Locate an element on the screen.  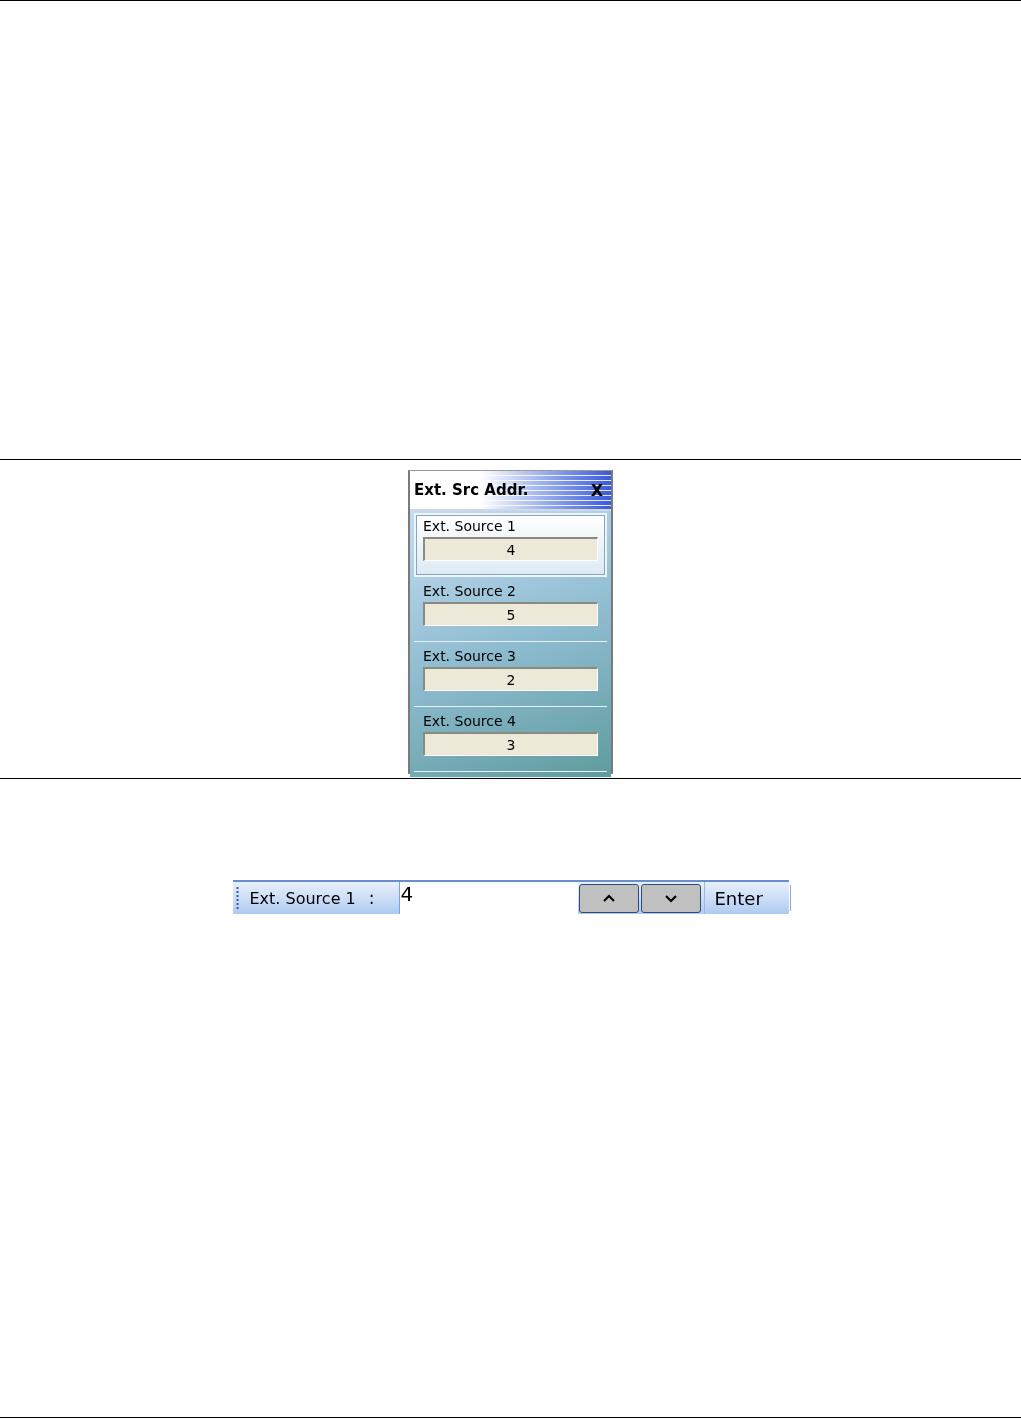
source-label: Ext. Source 4 is located at coordinates (470, 721).